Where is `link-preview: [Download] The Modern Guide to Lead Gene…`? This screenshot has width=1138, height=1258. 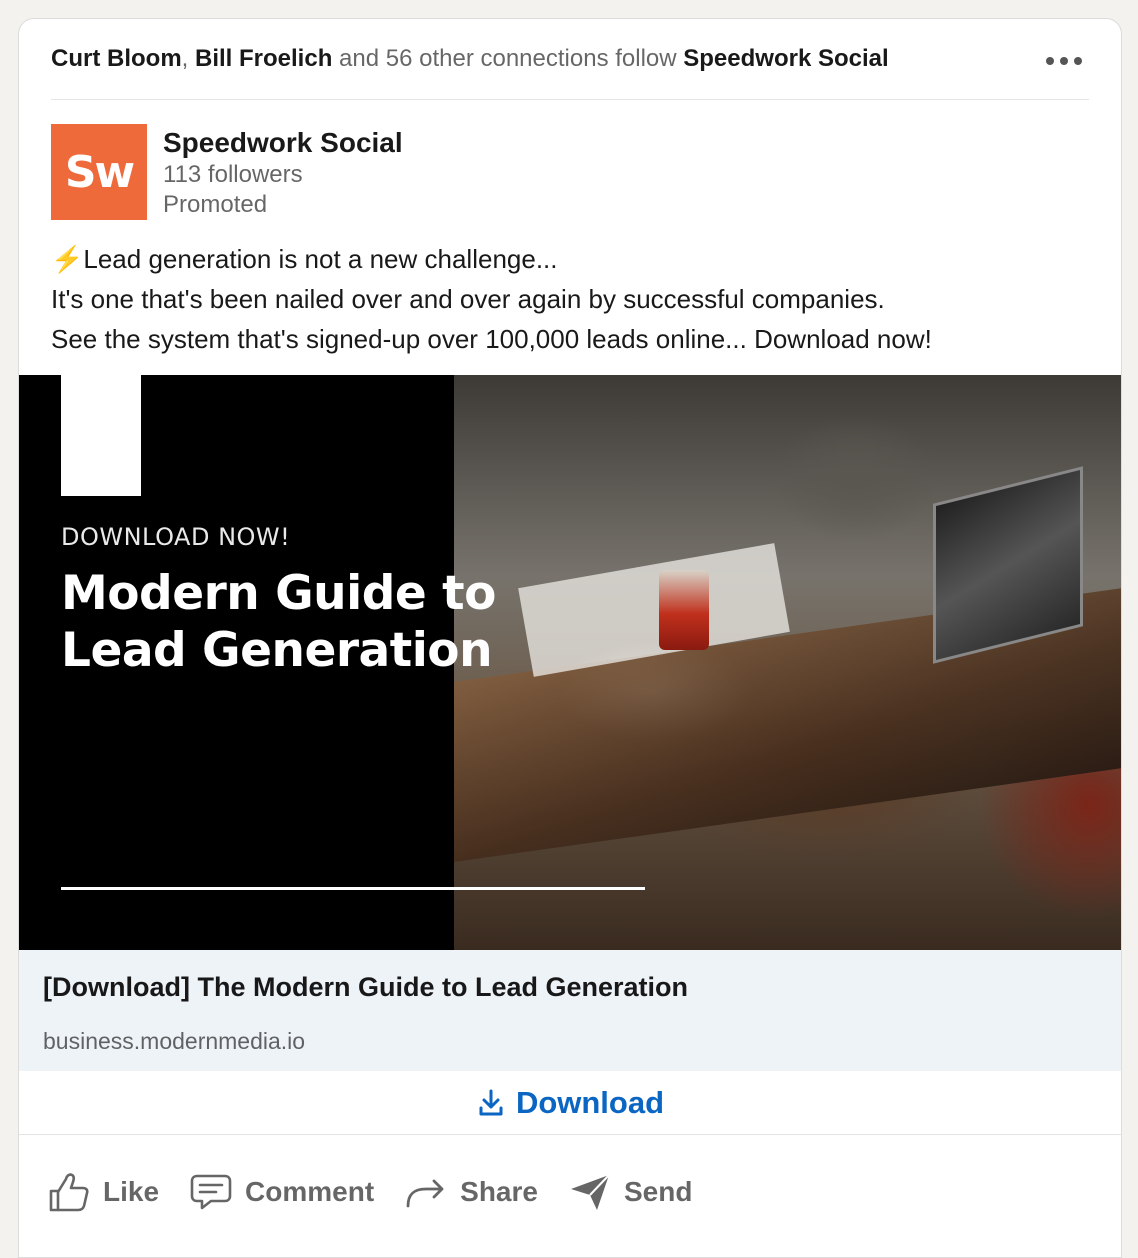
link-preview: [Download] The Modern Guide to Lead Gene… is located at coordinates (570, 1010).